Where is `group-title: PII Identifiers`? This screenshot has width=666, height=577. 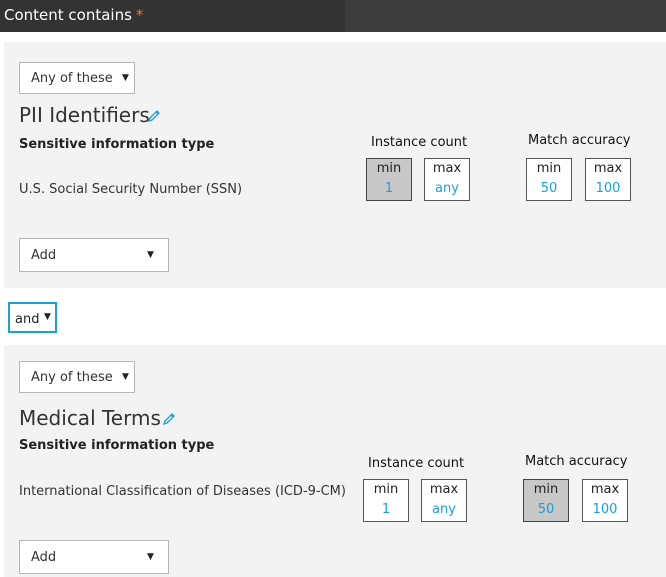
group-title: PII Identifiers is located at coordinates (84, 115).